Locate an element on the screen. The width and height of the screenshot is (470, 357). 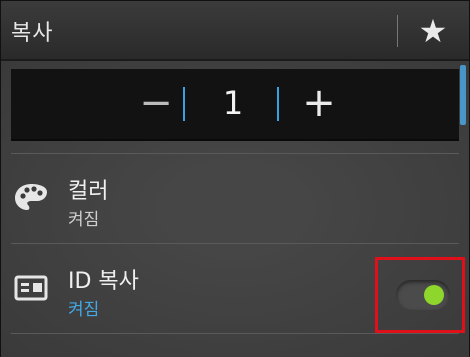
item-label: 컬러 is located at coordinates (88, 191).